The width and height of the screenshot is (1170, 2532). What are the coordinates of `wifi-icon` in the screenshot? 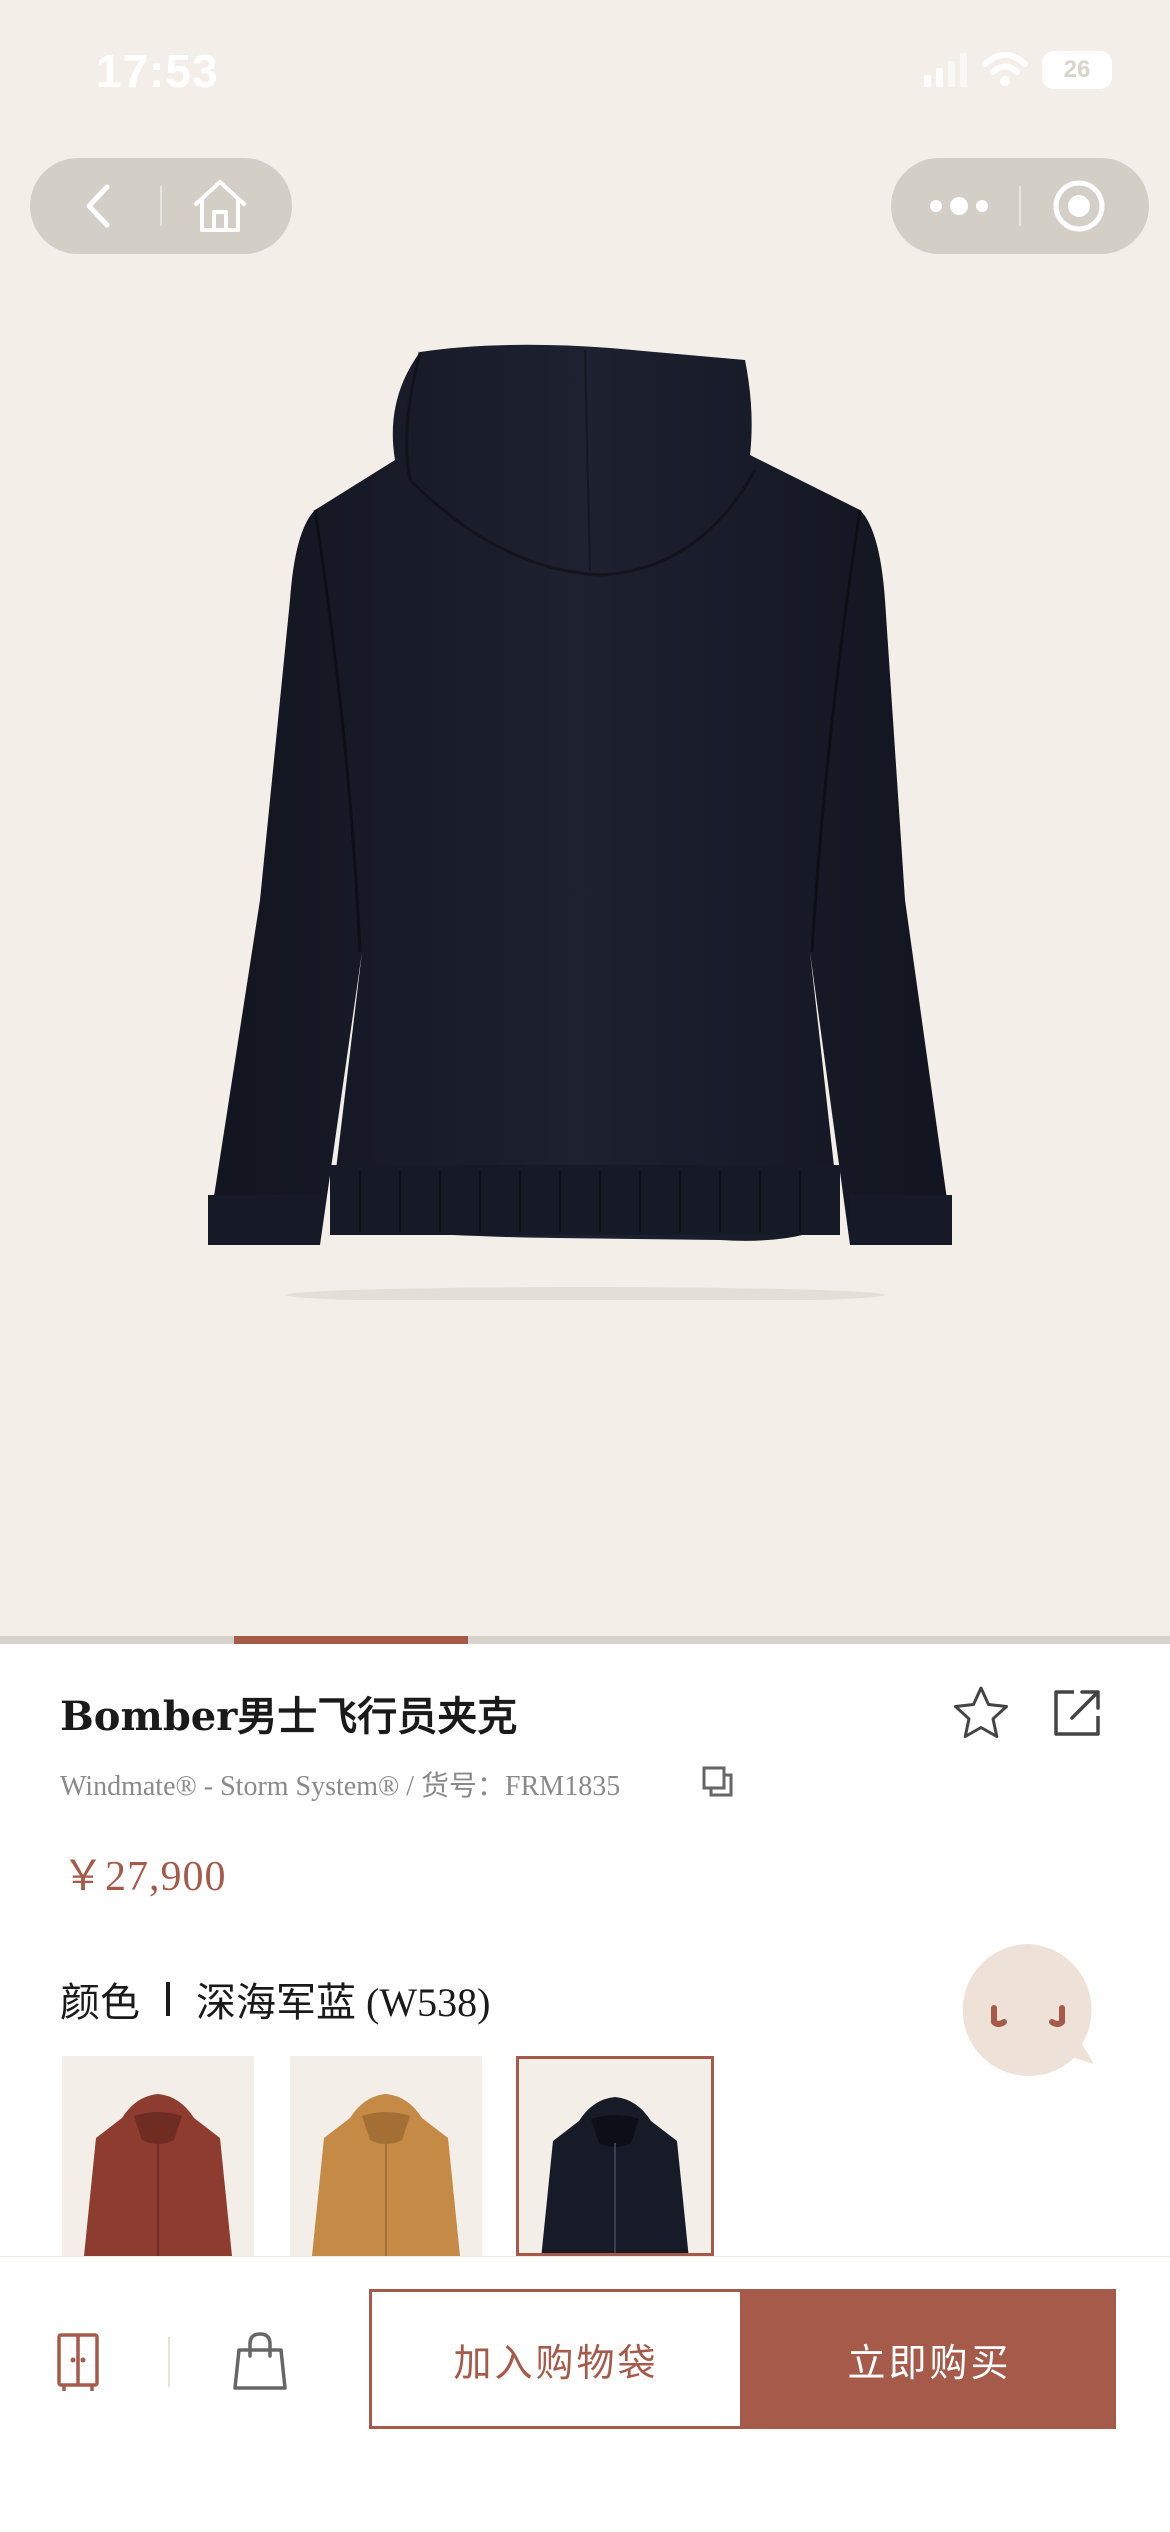 It's located at (1005, 69).